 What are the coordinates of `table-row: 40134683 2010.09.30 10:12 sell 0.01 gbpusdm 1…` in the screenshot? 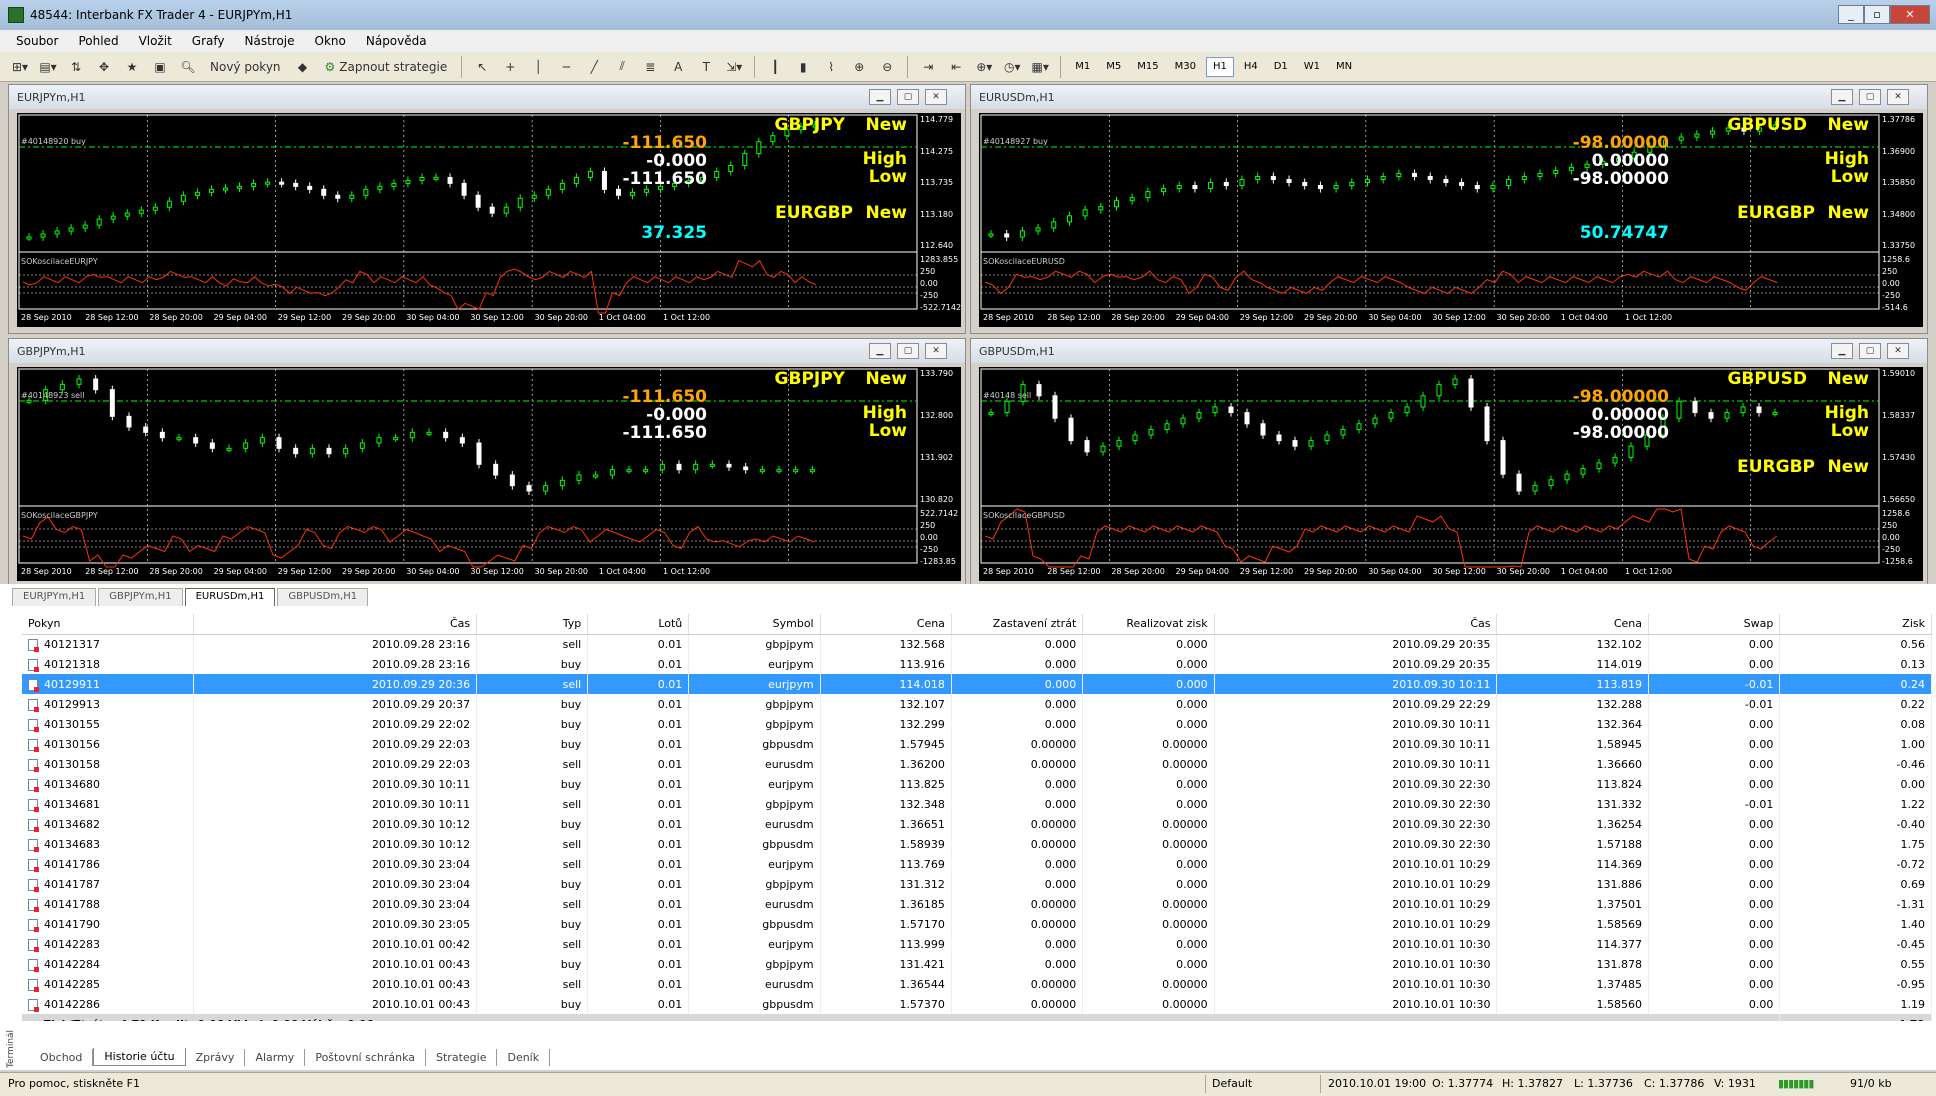 It's located at (977, 844).